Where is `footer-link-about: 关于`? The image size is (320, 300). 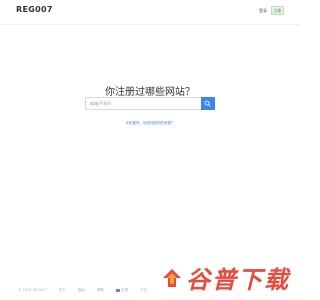
footer-link-about: 关于 is located at coordinates (62, 290).